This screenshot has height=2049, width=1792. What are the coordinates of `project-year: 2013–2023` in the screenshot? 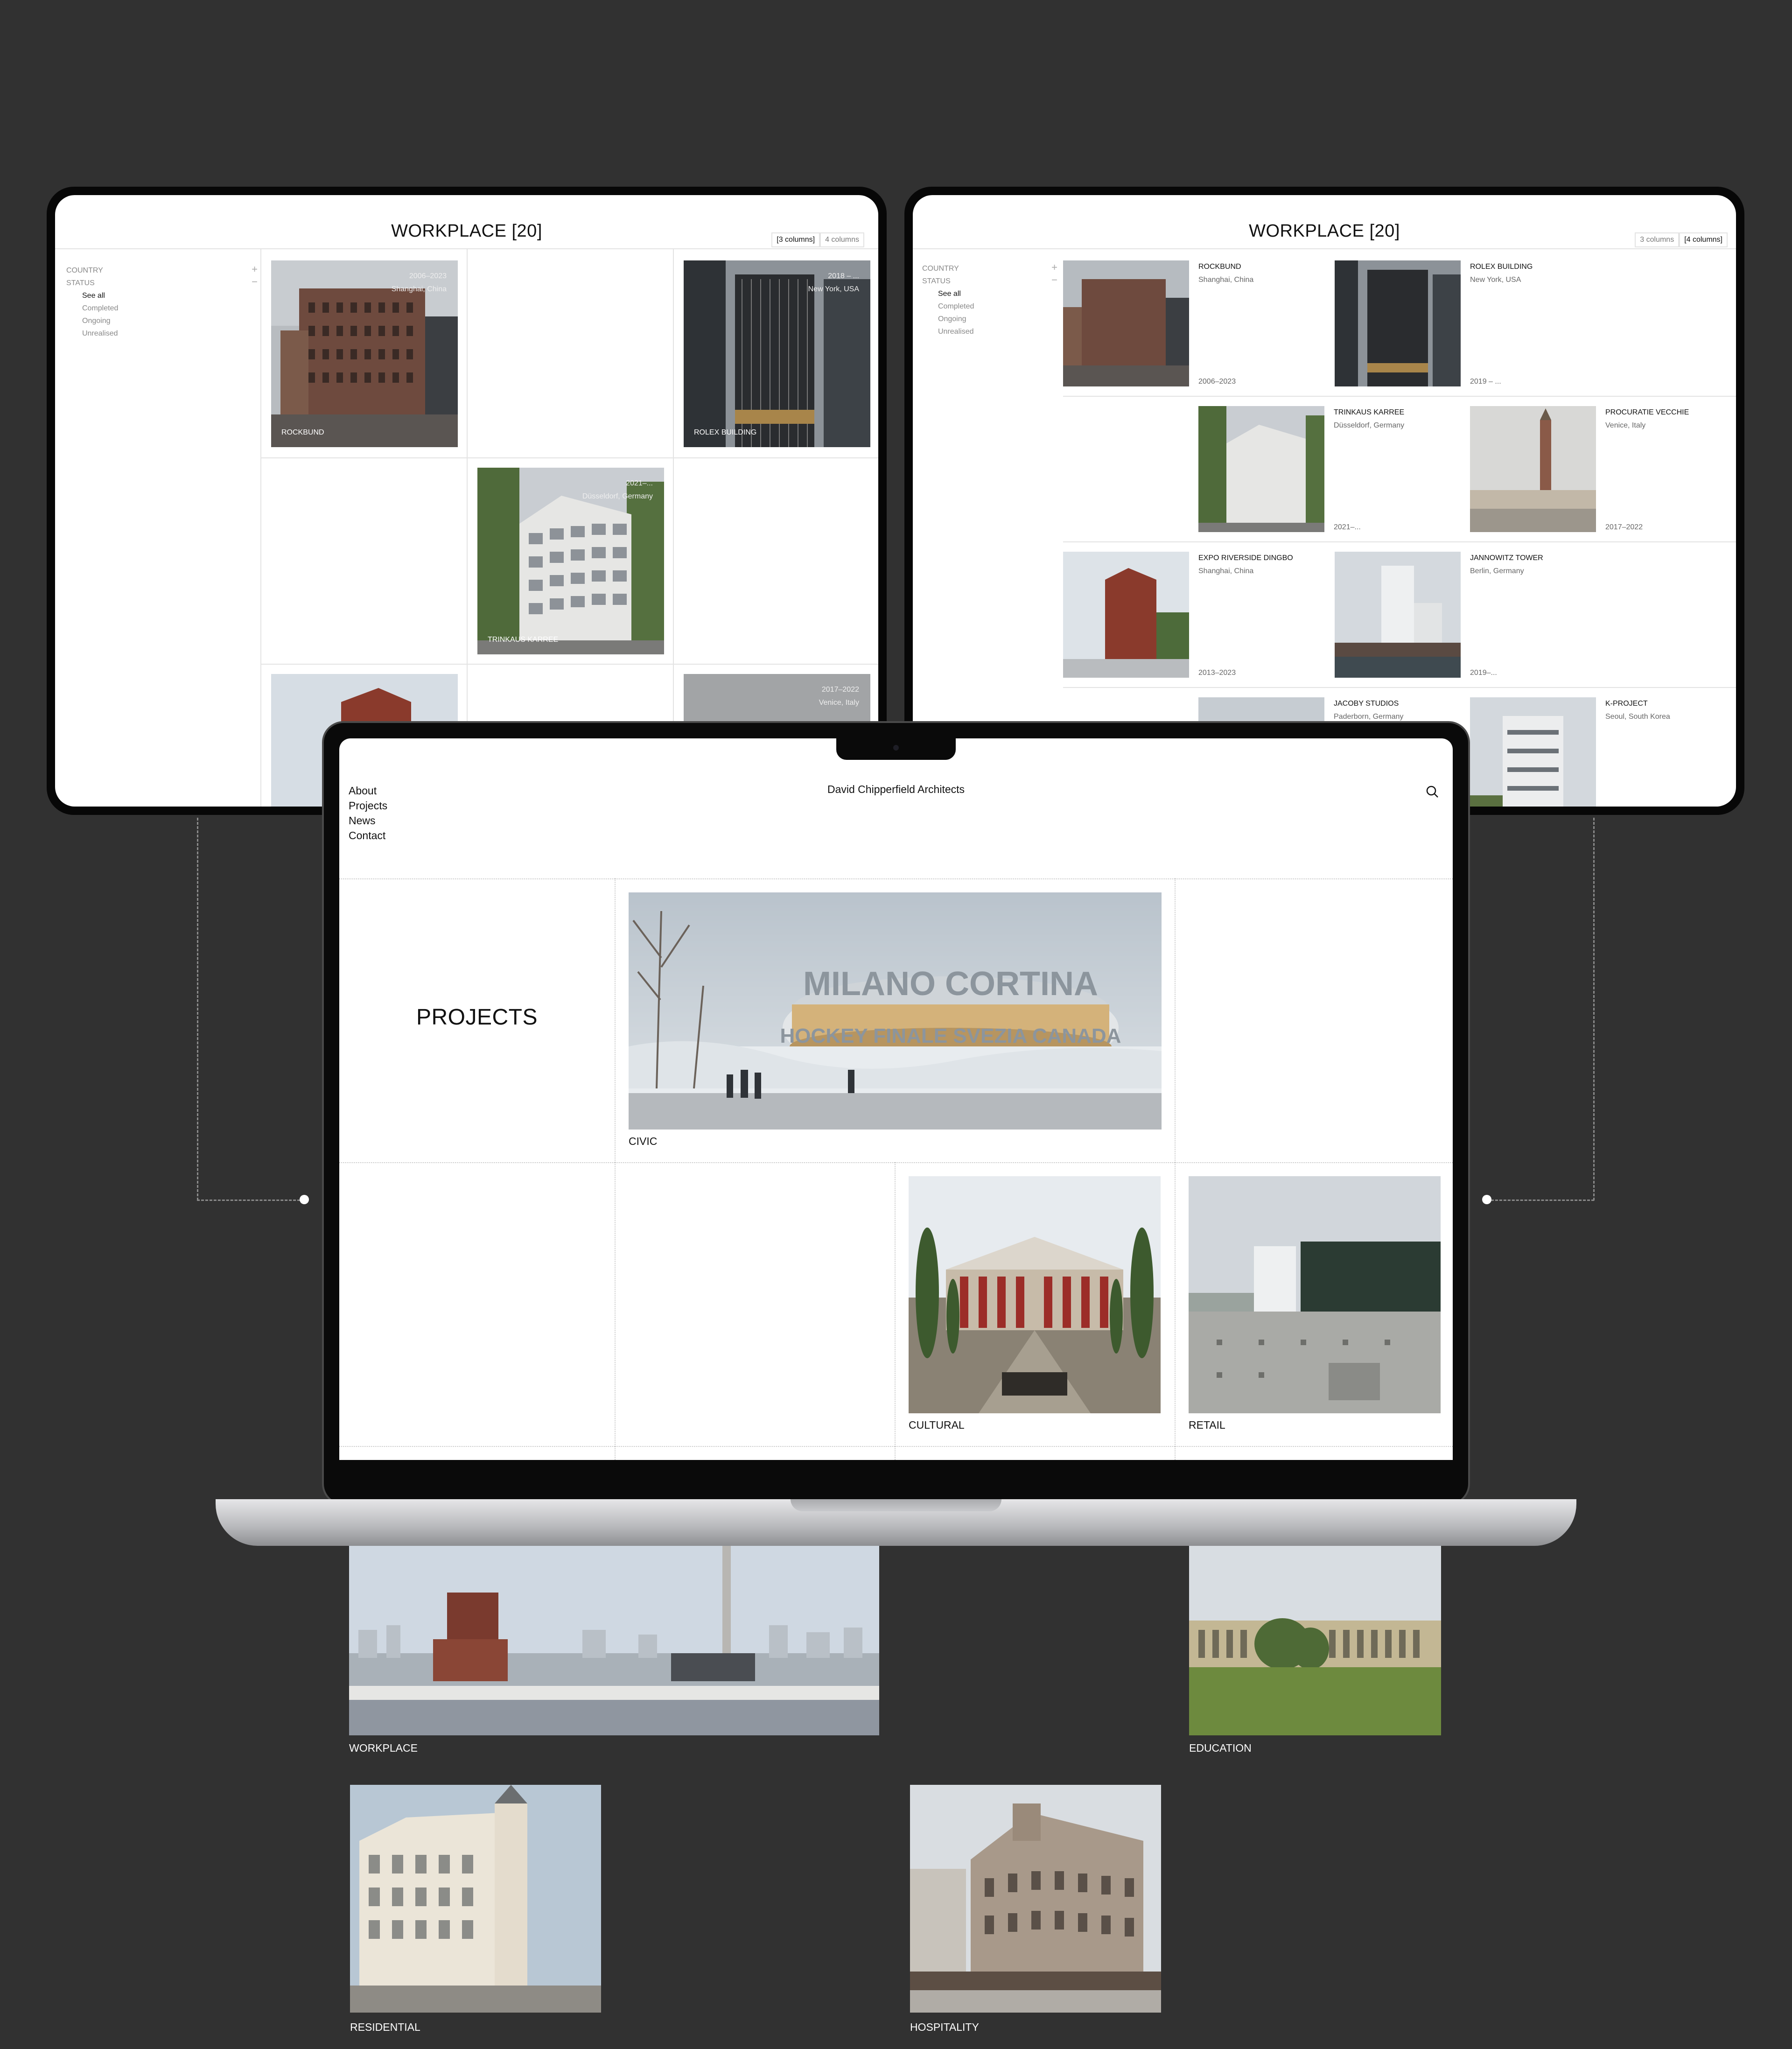 It's located at (1217, 673).